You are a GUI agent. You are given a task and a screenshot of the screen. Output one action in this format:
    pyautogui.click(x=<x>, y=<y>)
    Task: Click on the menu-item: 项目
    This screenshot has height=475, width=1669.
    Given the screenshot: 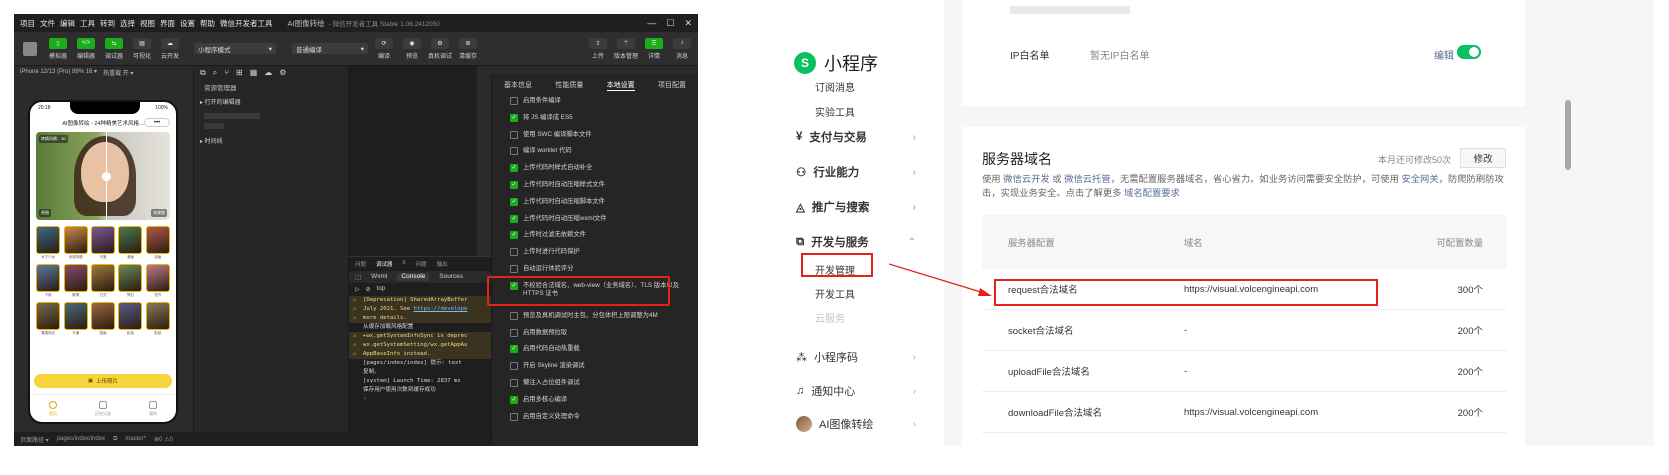 What is the action you would take?
    pyautogui.click(x=27, y=23)
    